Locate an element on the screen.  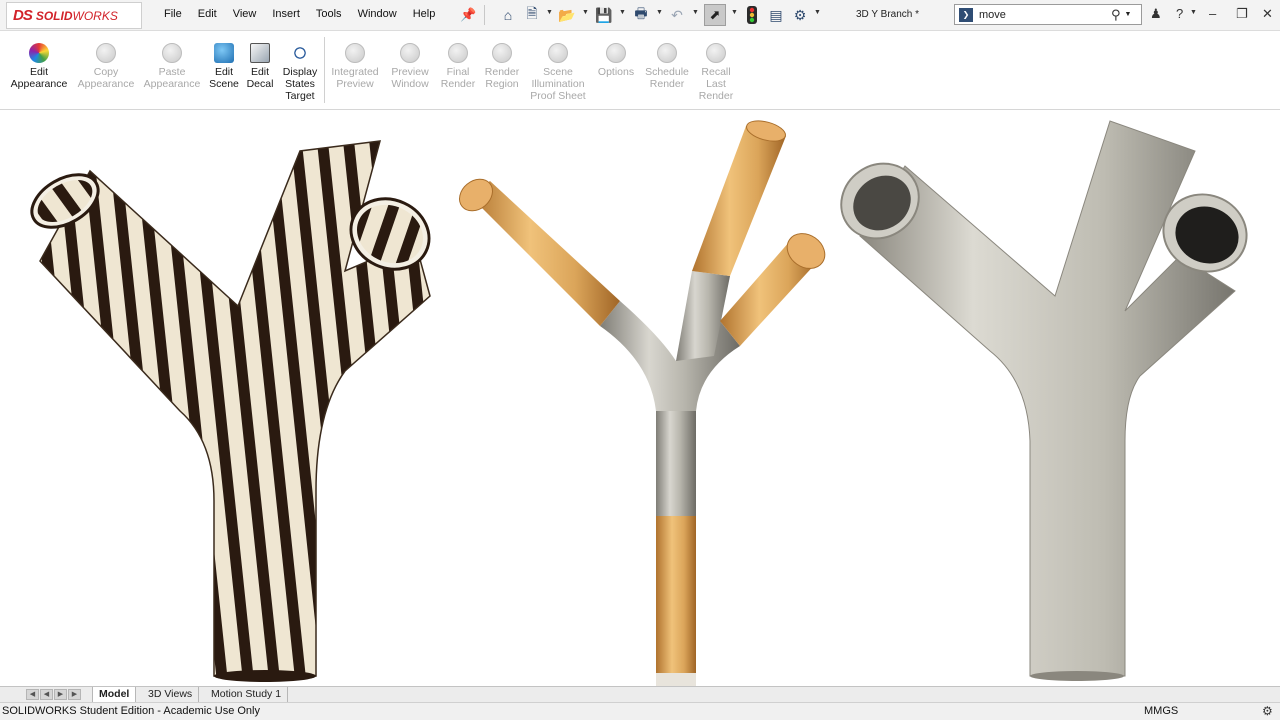
final-render-icon is located at coordinates (458, 53).